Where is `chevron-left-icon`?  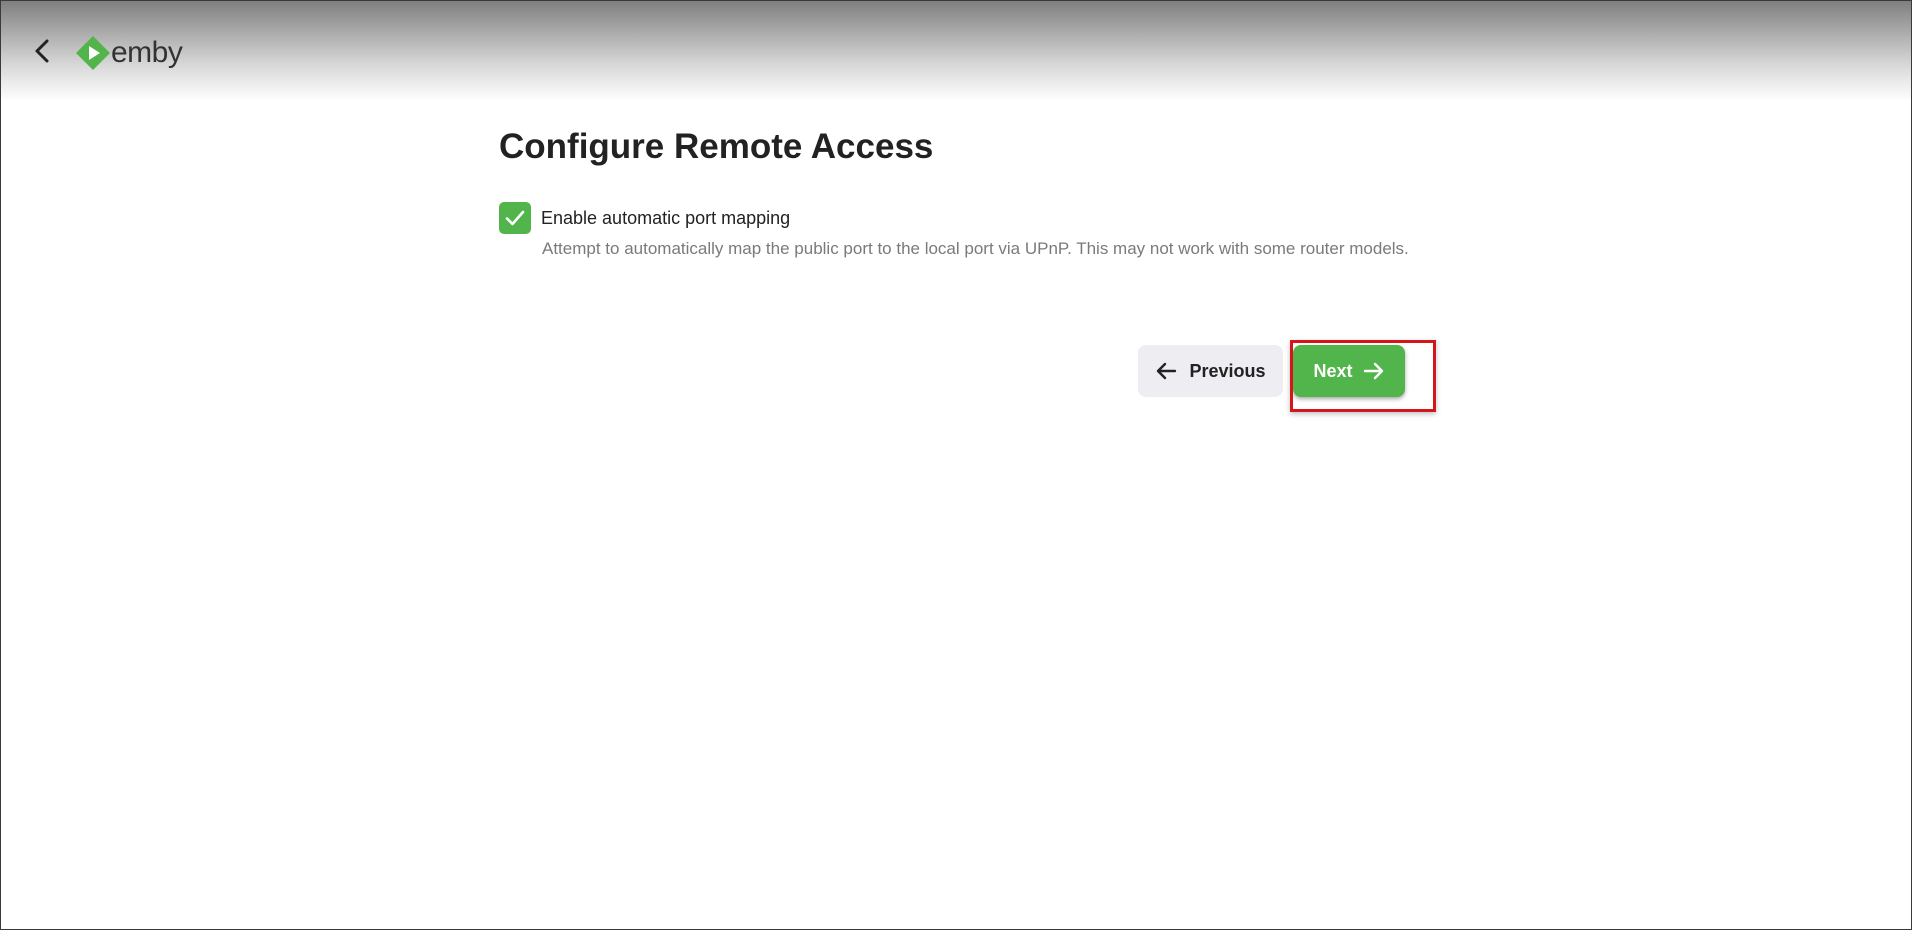 chevron-left-icon is located at coordinates (42, 51).